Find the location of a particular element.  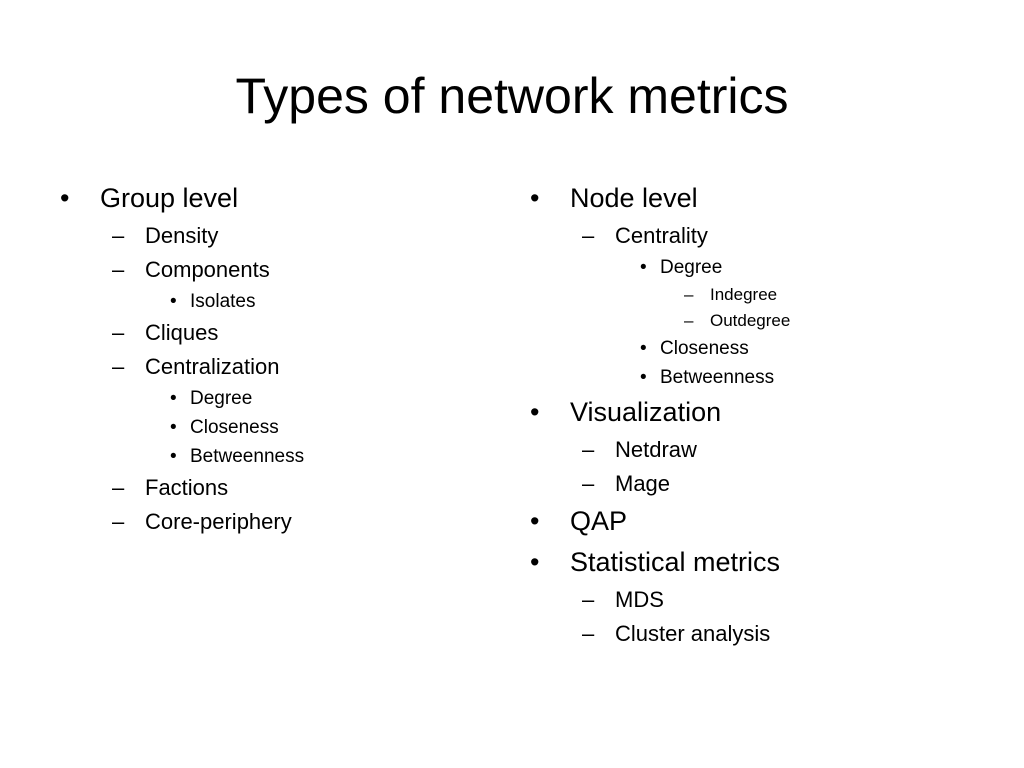

bullet-item-level-2: – Netdraw is located at coordinates (659, 450).